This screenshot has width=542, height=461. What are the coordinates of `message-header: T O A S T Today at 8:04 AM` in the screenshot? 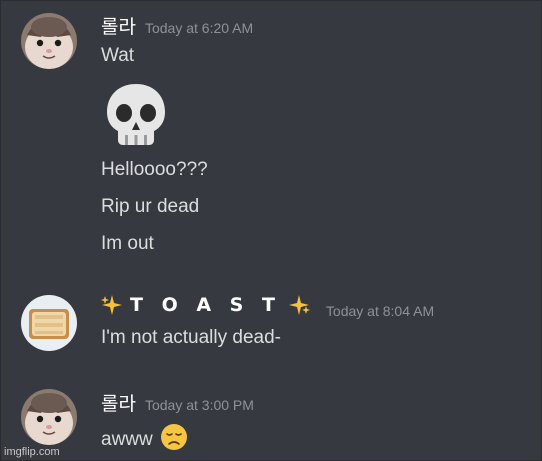 It's located at (267, 306).